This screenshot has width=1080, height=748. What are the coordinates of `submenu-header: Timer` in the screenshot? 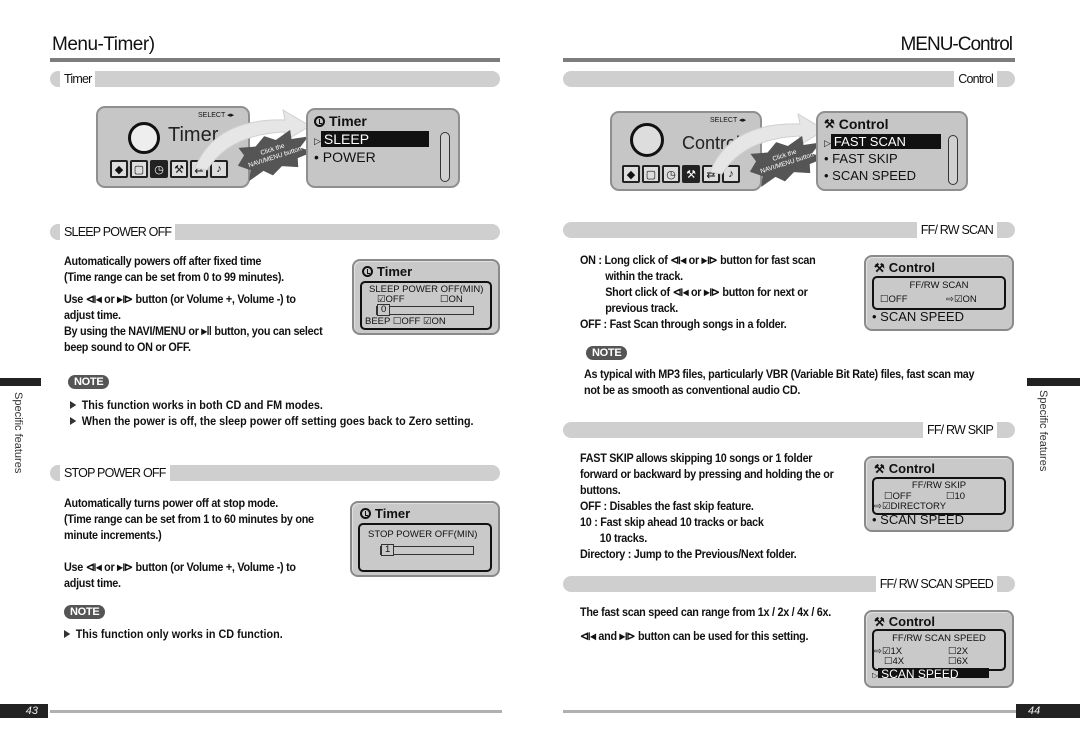 It's located at (340, 121).